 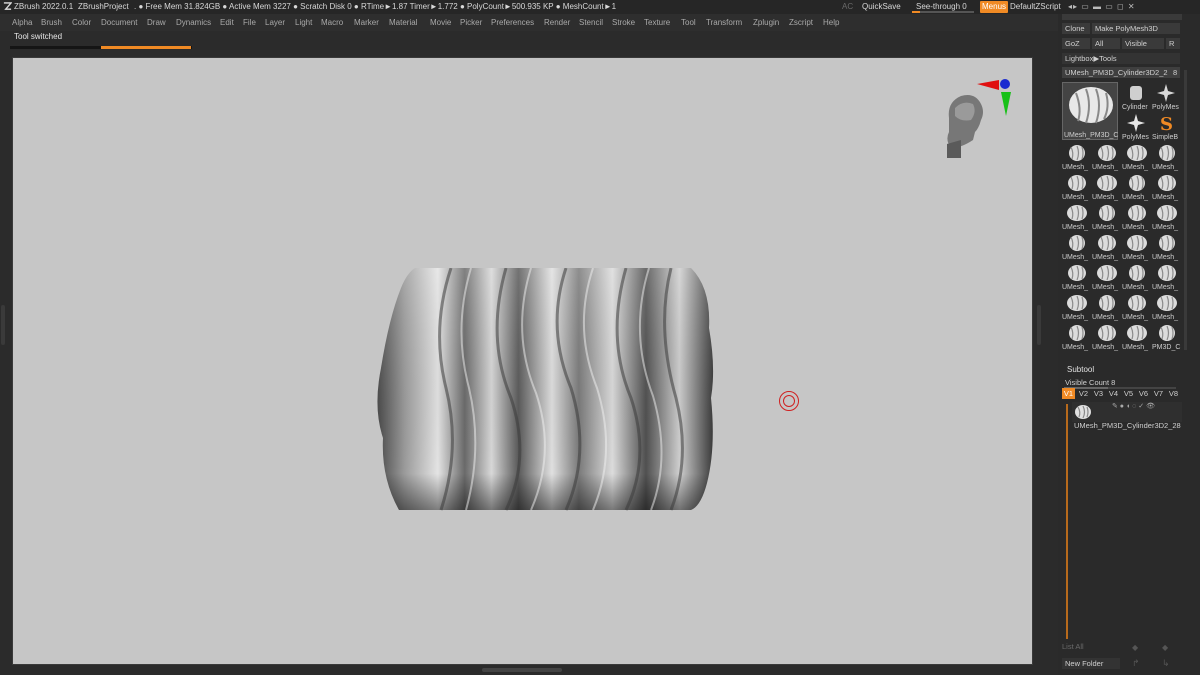 I want to click on menu-item: Layer, so click(x=275, y=22).